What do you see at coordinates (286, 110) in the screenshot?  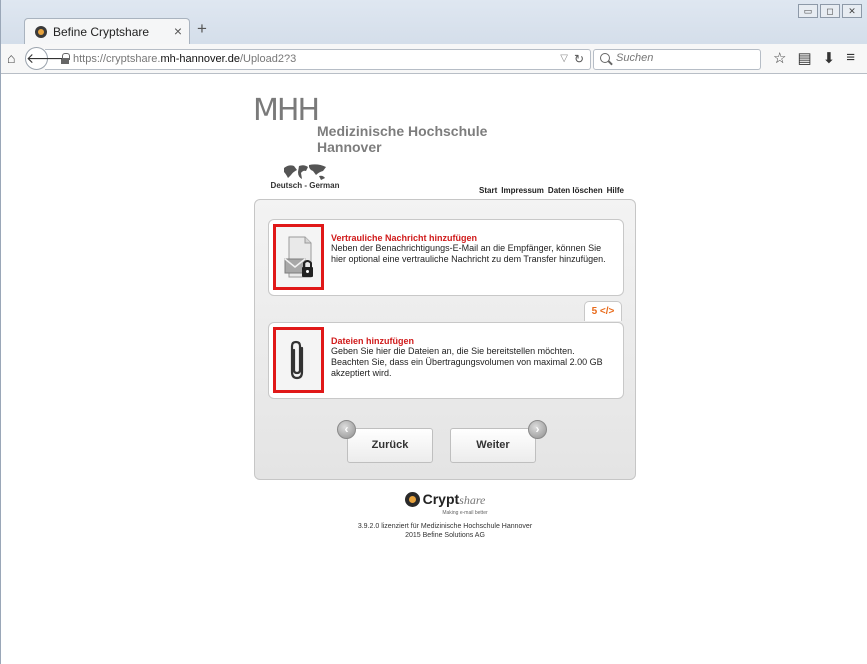 I see `logo-mark: MHH` at bounding box center [286, 110].